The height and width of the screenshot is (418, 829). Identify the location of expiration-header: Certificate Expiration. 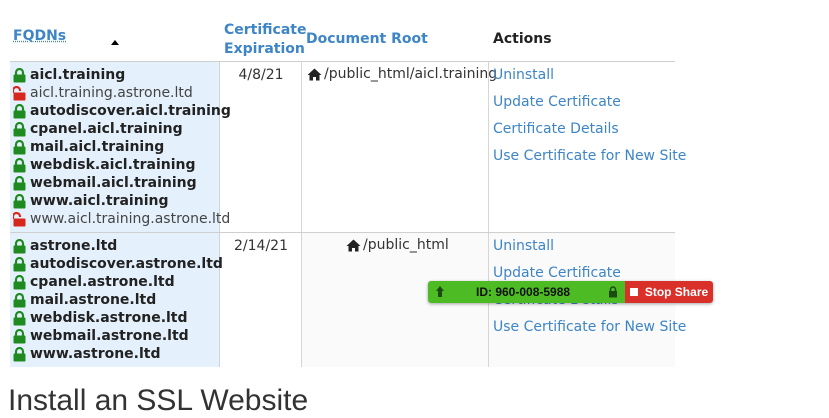
(265, 40).